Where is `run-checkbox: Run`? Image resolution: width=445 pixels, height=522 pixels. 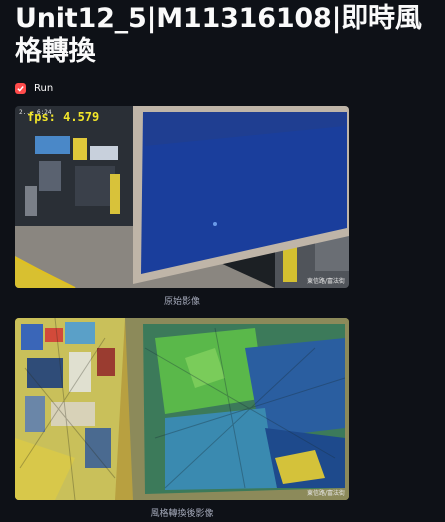 run-checkbox: Run is located at coordinates (34, 88).